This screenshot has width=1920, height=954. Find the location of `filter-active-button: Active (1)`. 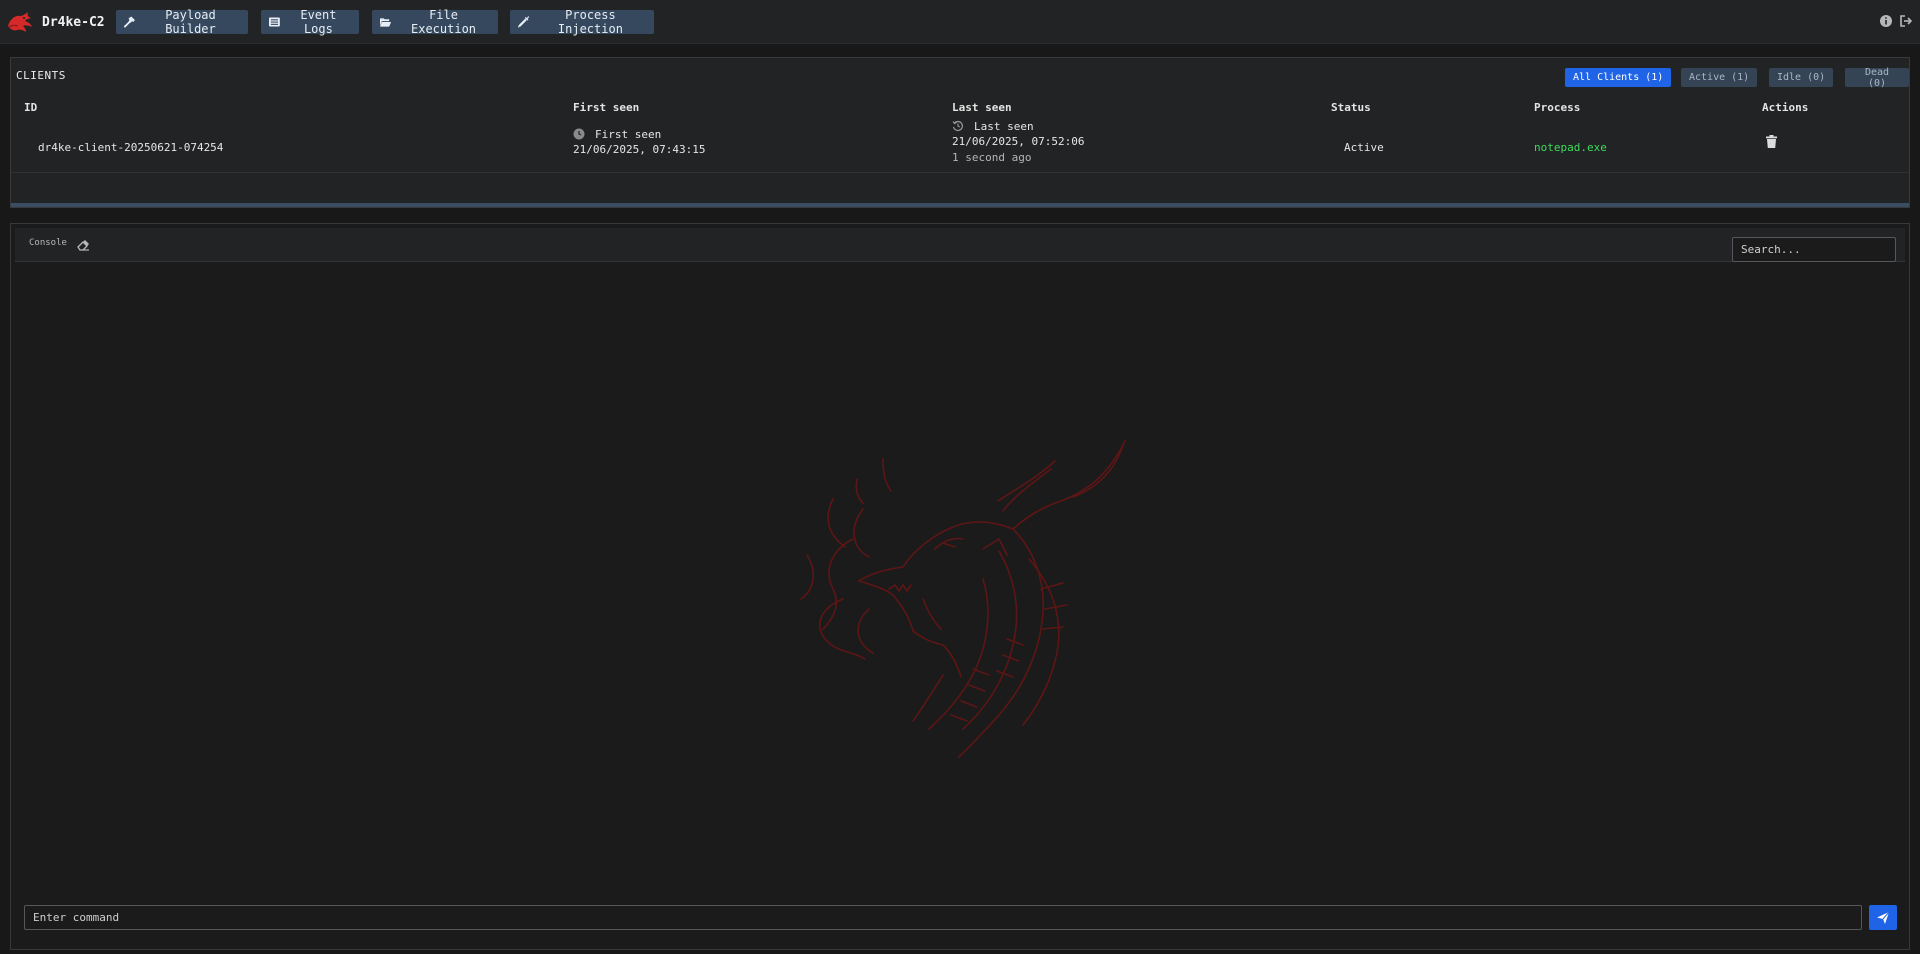

filter-active-button: Active (1) is located at coordinates (1719, 77).